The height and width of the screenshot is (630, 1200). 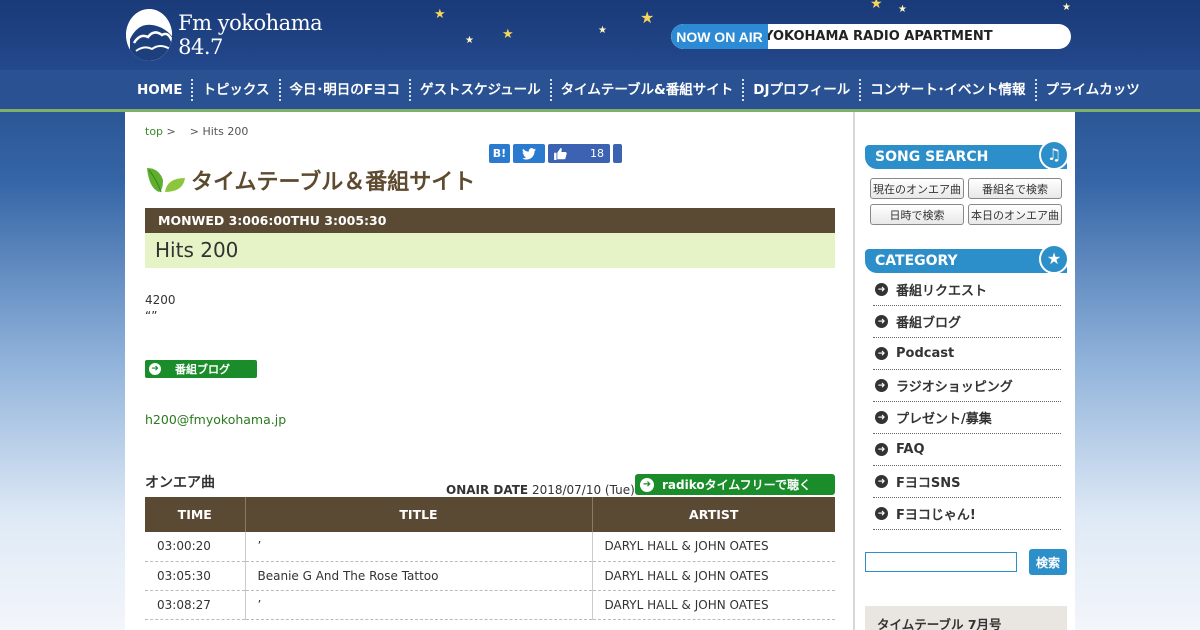 What do you see at coordinates (719, 36) in the screenshot?
I see `now-on-air-label: NOW ON AIR` at bounding box center [719, 36].